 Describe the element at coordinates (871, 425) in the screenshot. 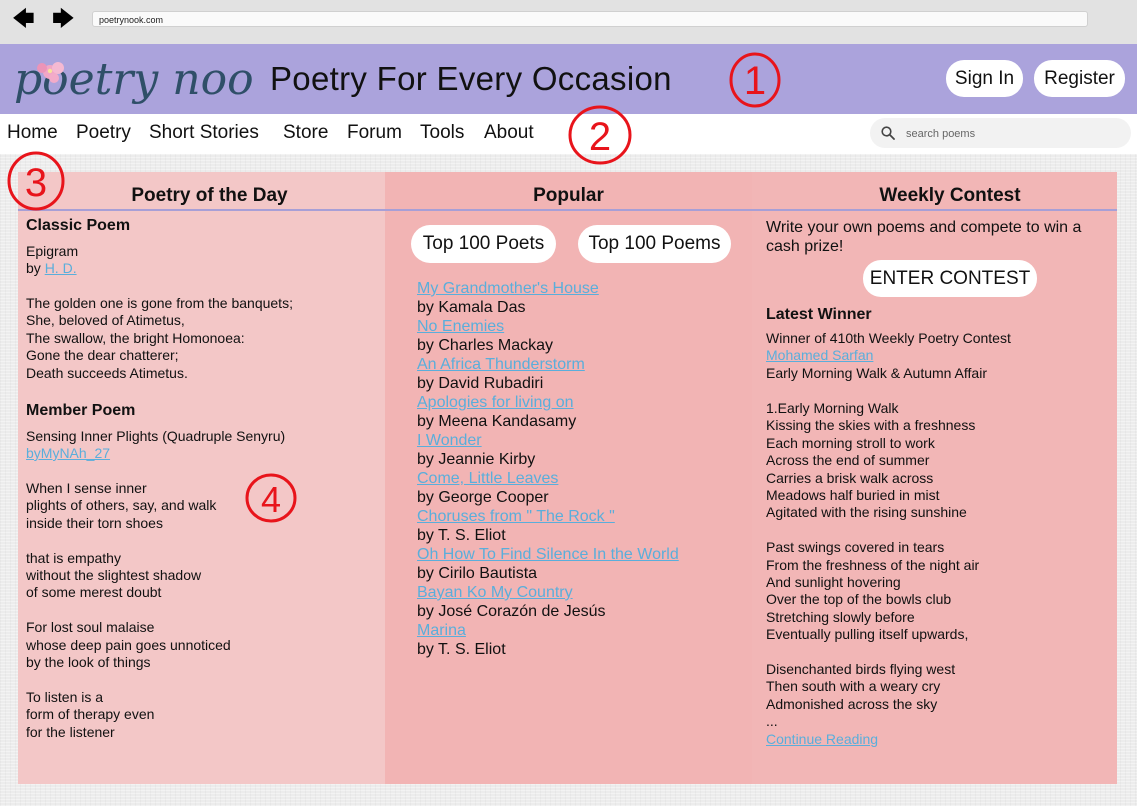

I see `poem-line: Kissing the skies with a freshness` at that location.